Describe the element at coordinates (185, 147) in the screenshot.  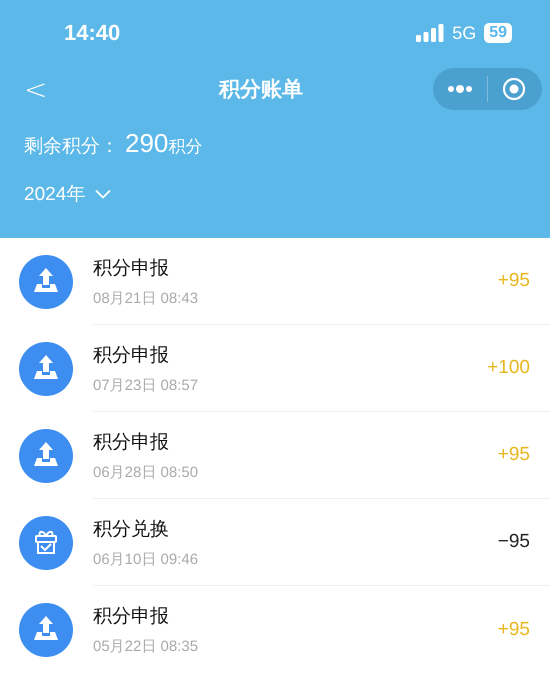
I see `balance-unit: 积分` at that location.